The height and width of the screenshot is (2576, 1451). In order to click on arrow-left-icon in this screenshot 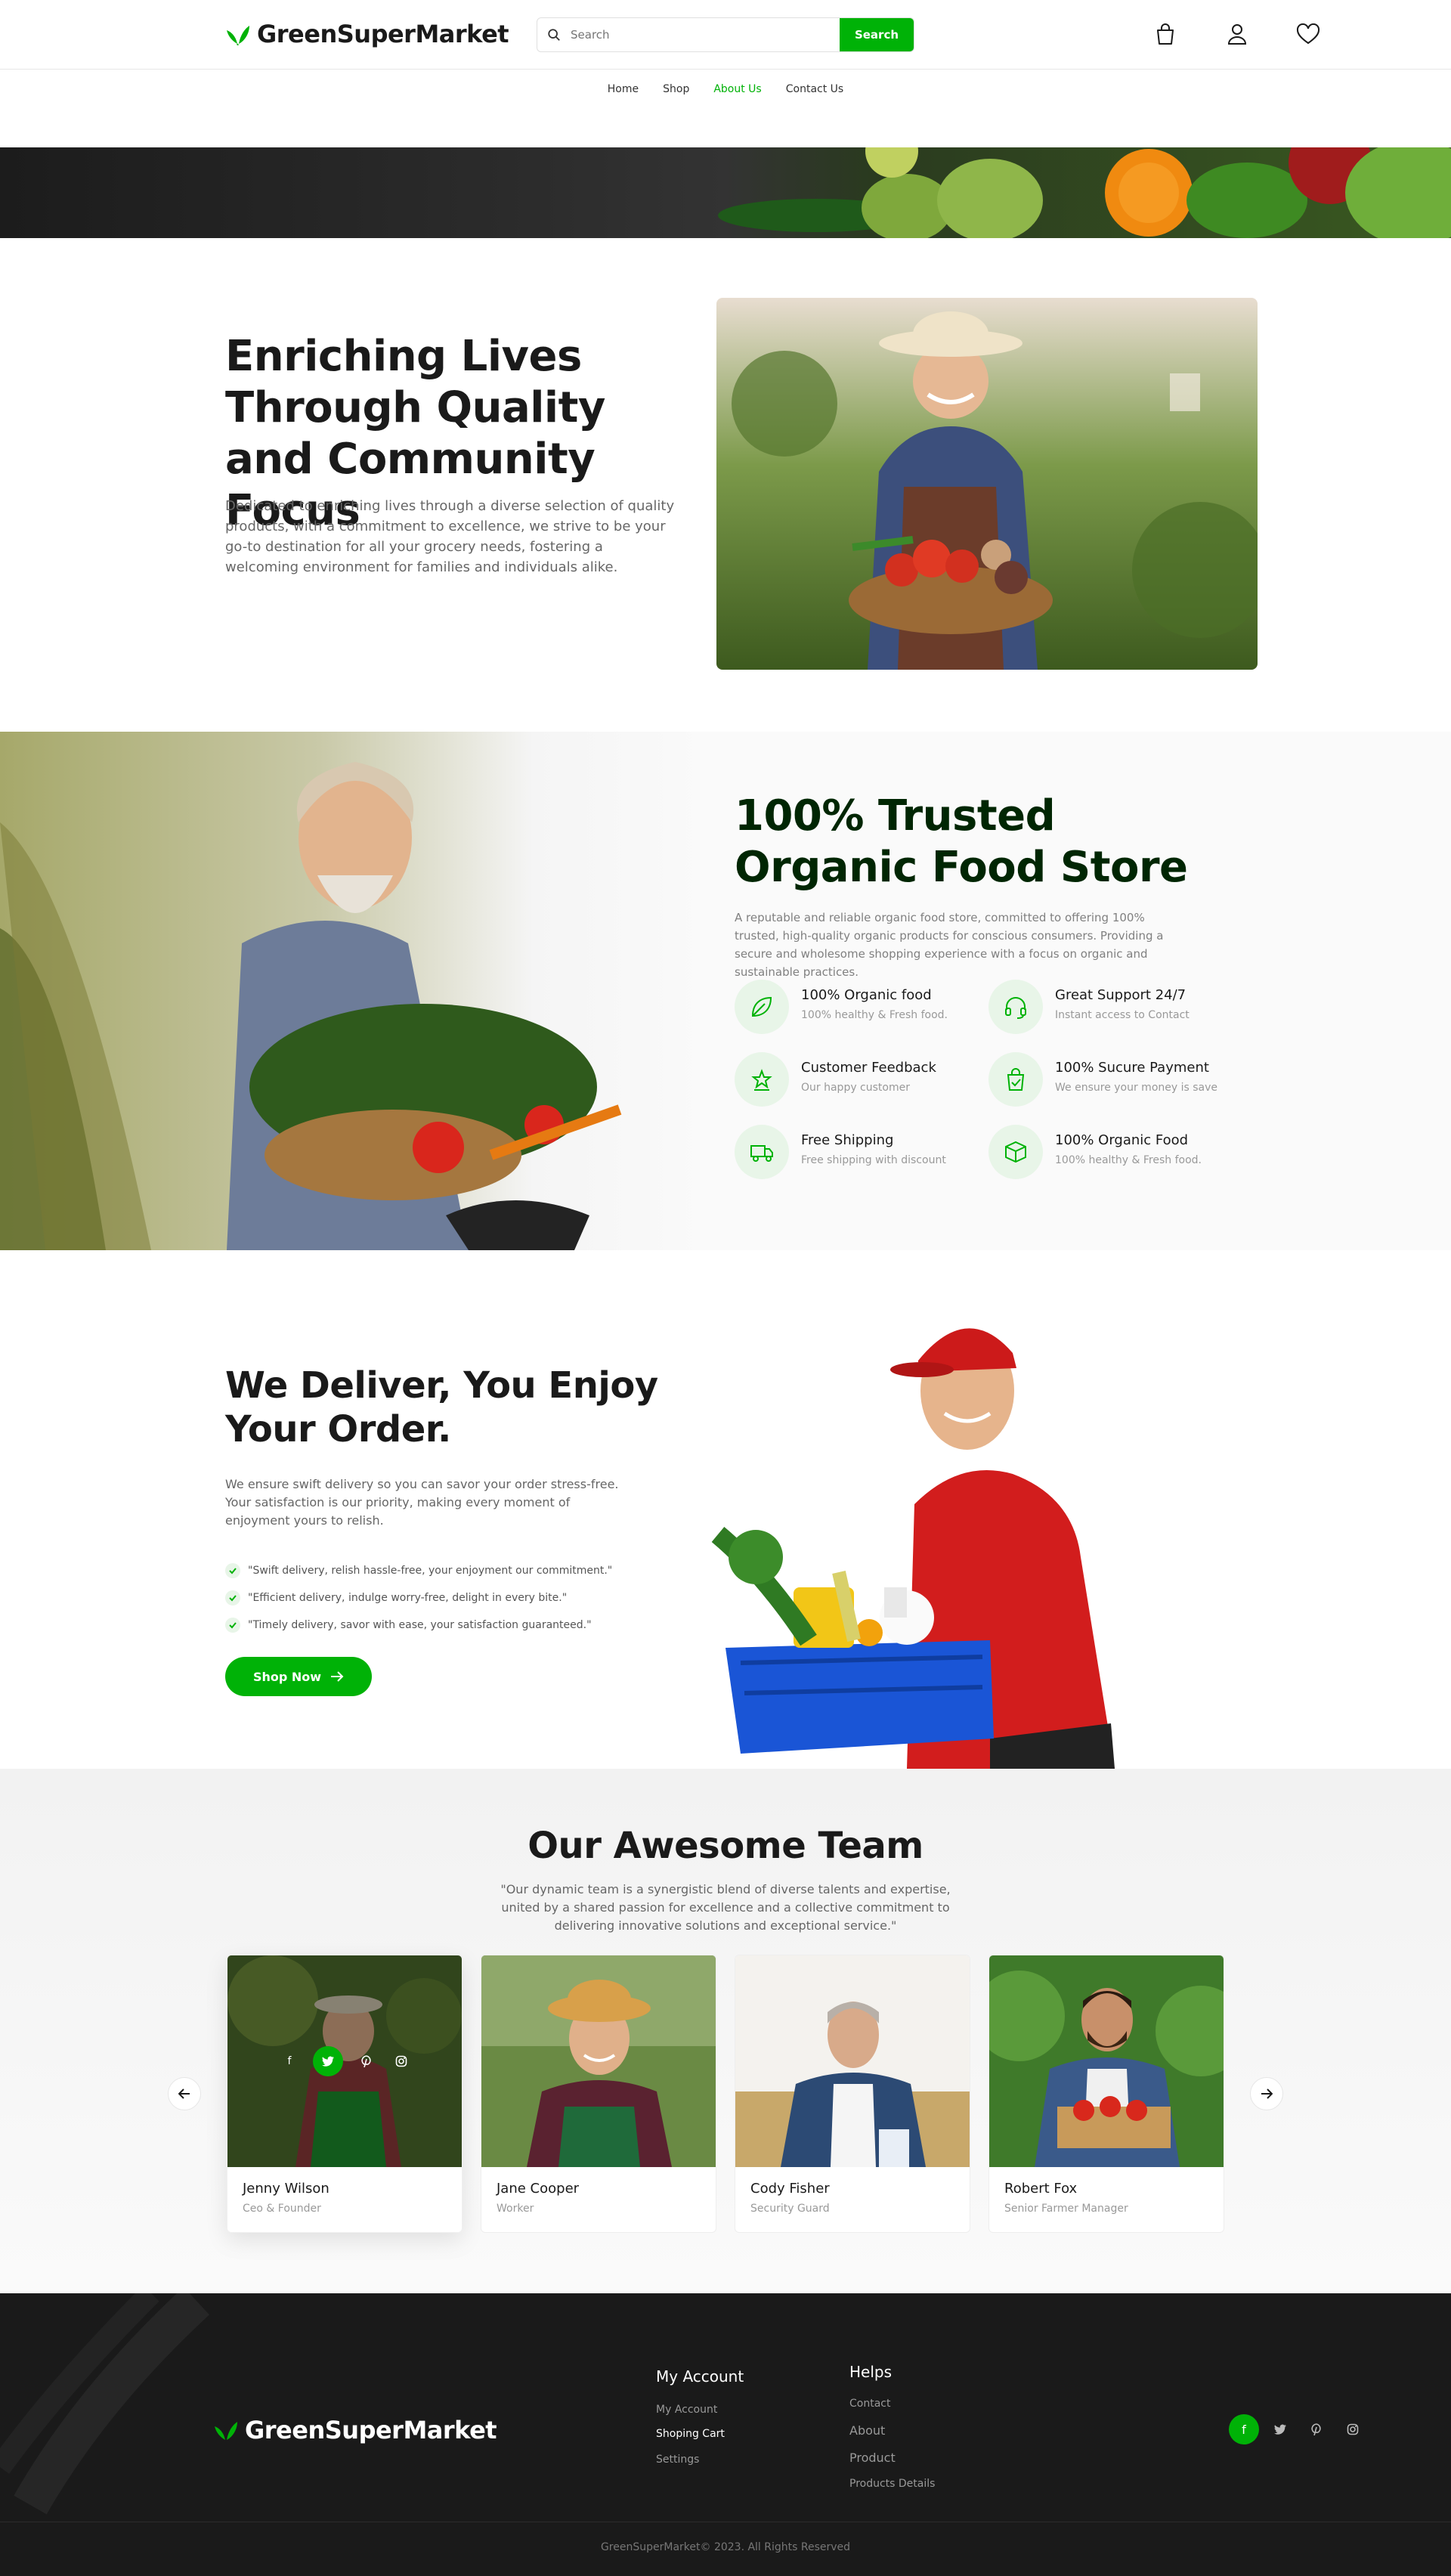, I will do `click(184, 2093)`.